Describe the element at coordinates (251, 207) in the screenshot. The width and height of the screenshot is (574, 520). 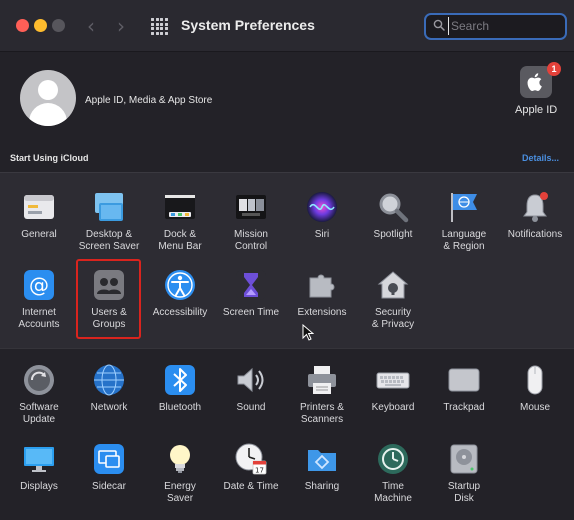
I see `mission-control-icon` at that location.